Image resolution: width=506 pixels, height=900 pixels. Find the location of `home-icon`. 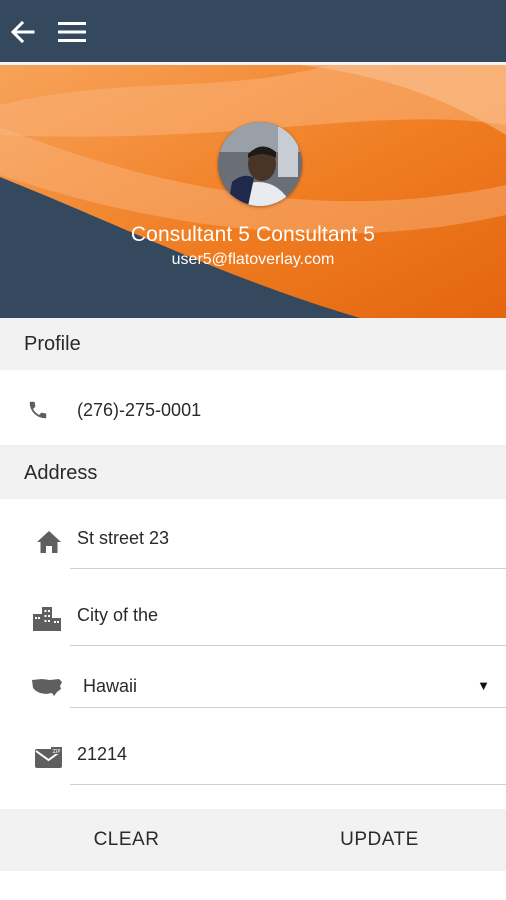

home-icon is located at coordinates (49, 542).